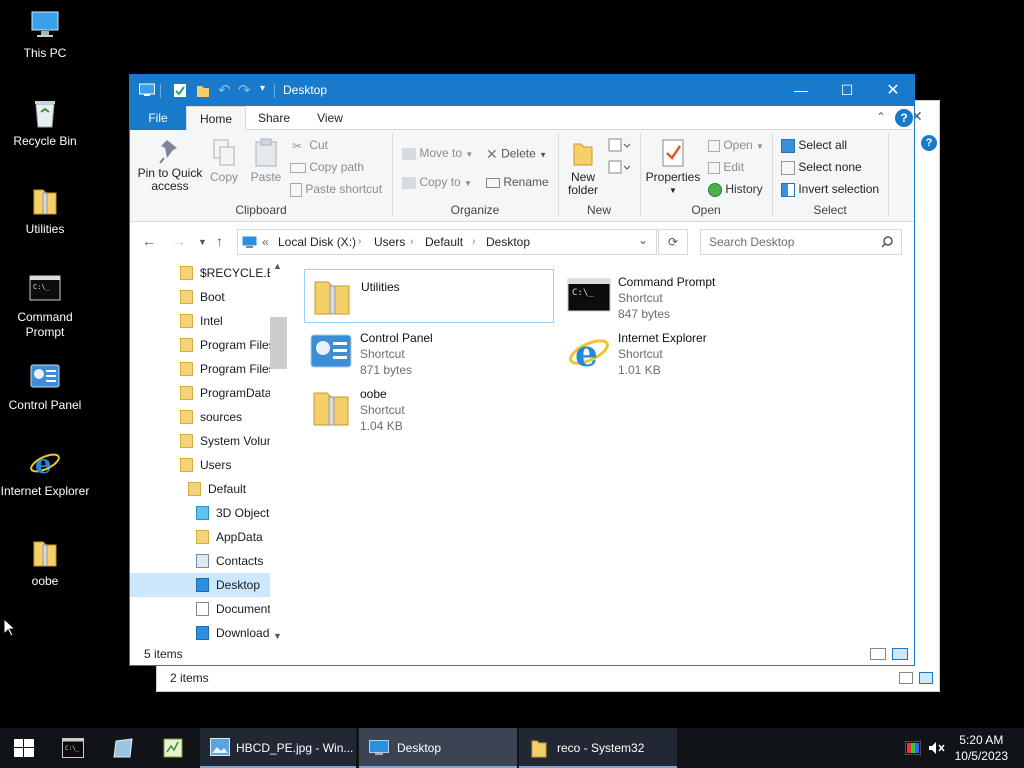 The image size is (1024, 768). Describe the element at coordinates (206, 441) in the screenshot. I see `nav-item-system-volume: System Volume` at that location.